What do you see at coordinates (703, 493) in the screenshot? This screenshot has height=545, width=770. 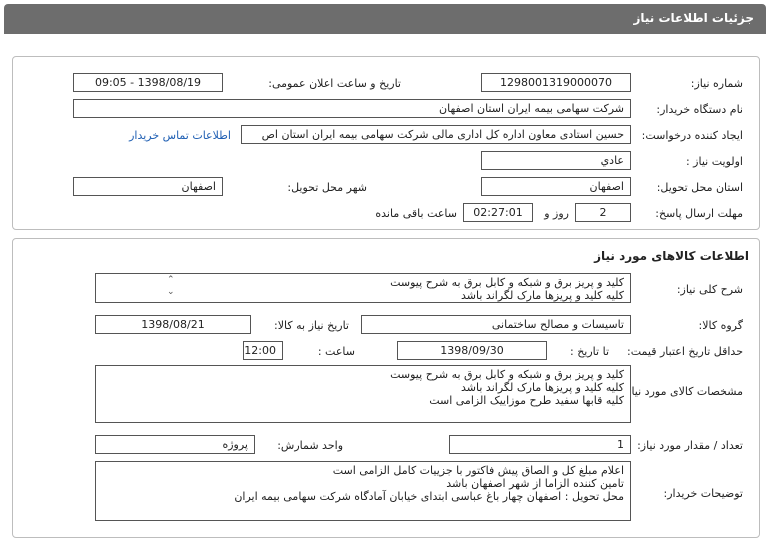 I see `buyer-notes-label: توضیحات خریدار:` at bounding box center [703, 493].